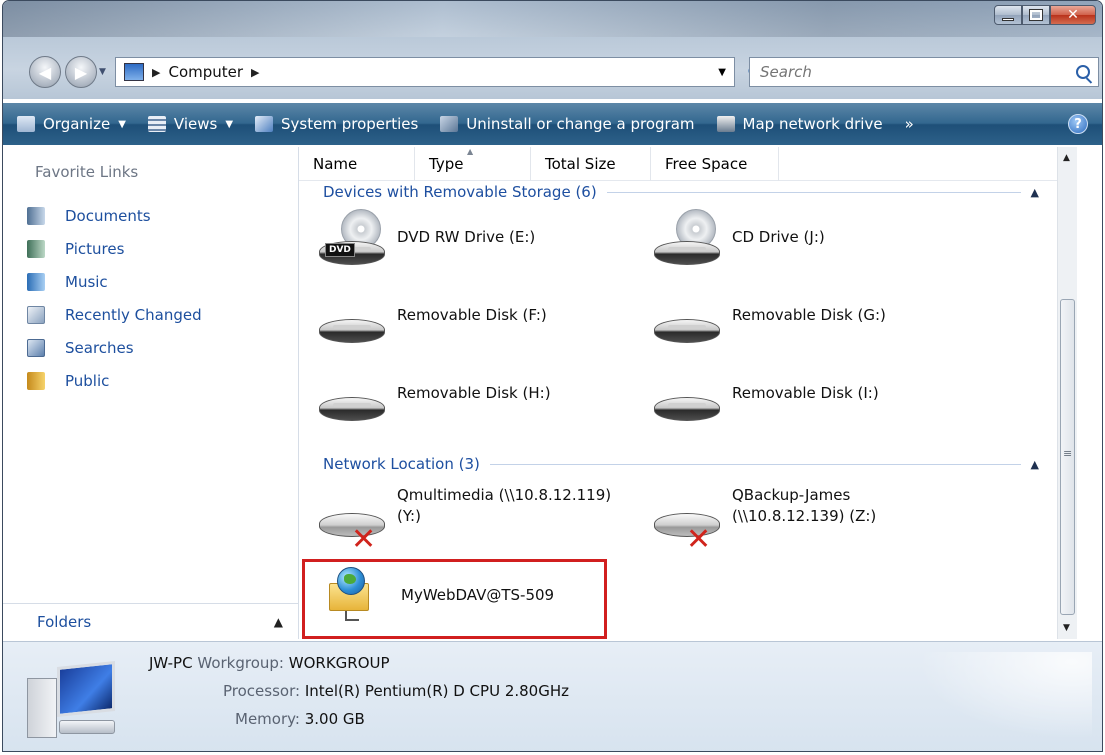  Describe the element at coordinates (1008, 19) in the screenshot. I see `minimize-icon` at that location.